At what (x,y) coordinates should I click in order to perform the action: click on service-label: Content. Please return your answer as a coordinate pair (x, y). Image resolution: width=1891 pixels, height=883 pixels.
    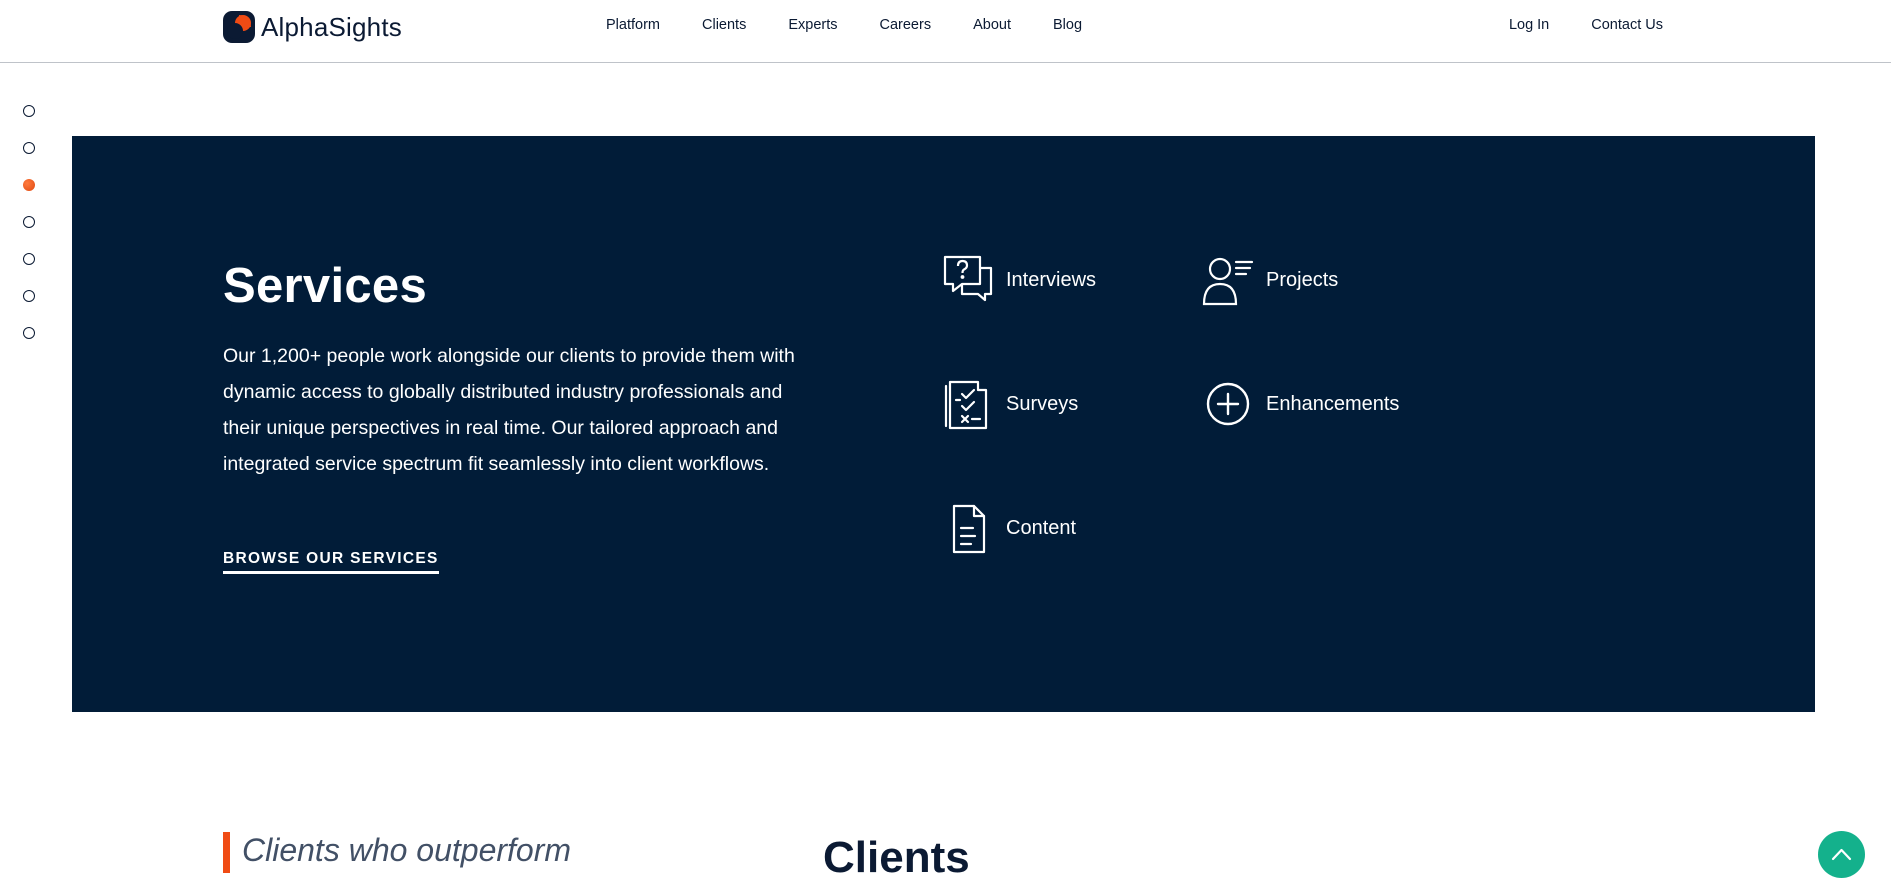
    Looking at the image, I should click on (1041, 527).